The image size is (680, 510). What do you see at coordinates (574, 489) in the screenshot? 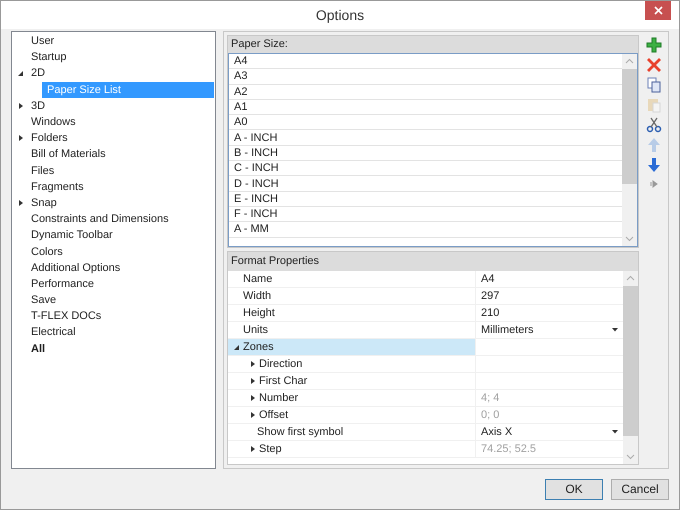
I see `dialog-button: OK` at bounding box center [574, 489].